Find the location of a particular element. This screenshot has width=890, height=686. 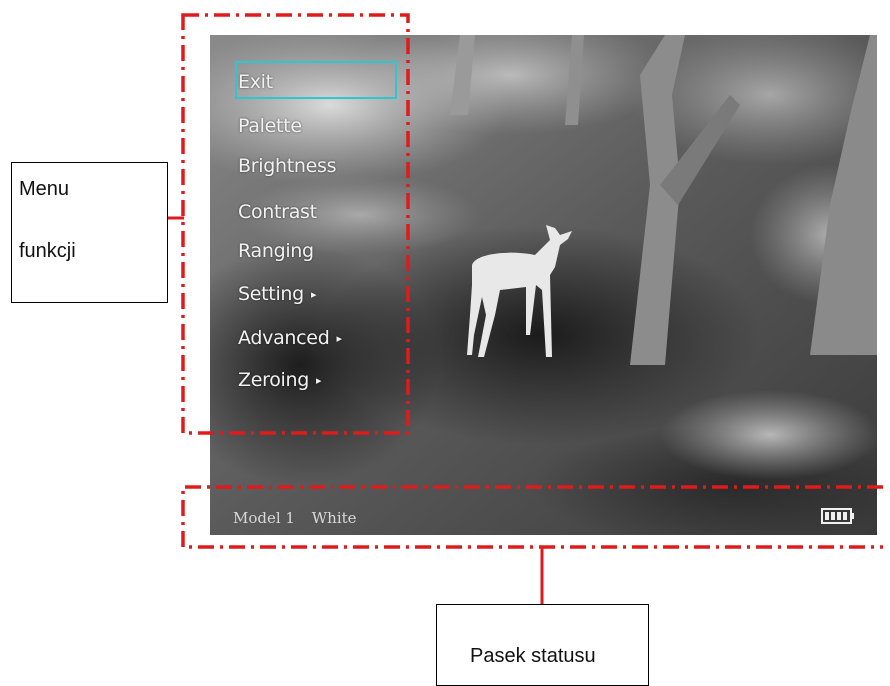

status-region-frame is located at coordinates (532, 517).